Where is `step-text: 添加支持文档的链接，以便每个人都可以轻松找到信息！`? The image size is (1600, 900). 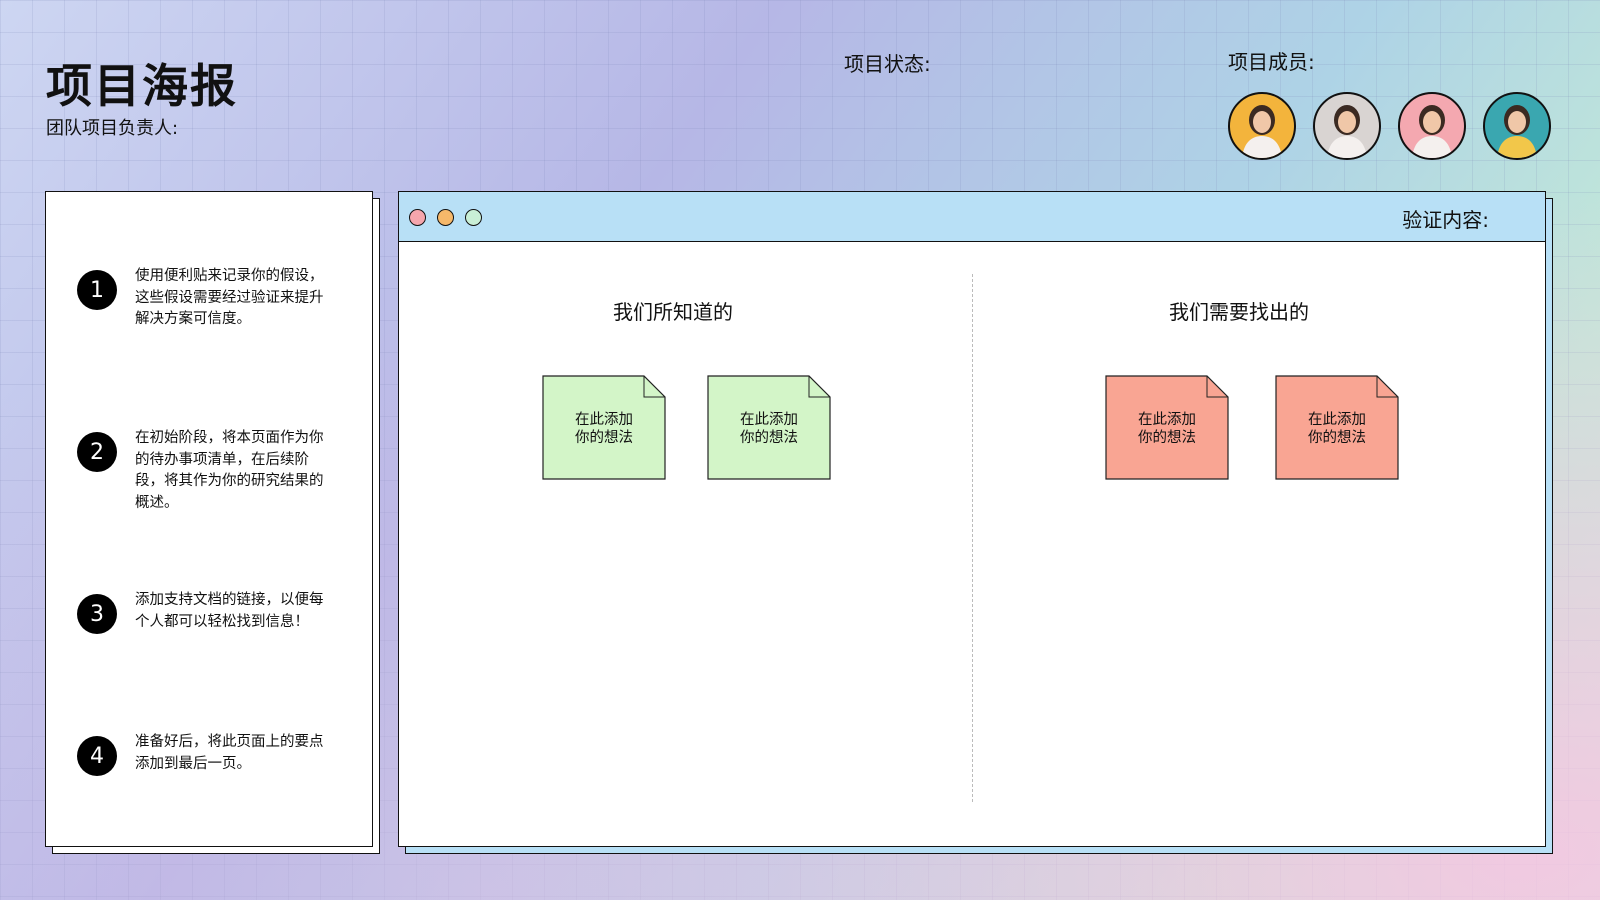 step-text: 添加支持文档的链接，以便每个人都可以轻松找到信息！ is located at coordinates (229, 611).